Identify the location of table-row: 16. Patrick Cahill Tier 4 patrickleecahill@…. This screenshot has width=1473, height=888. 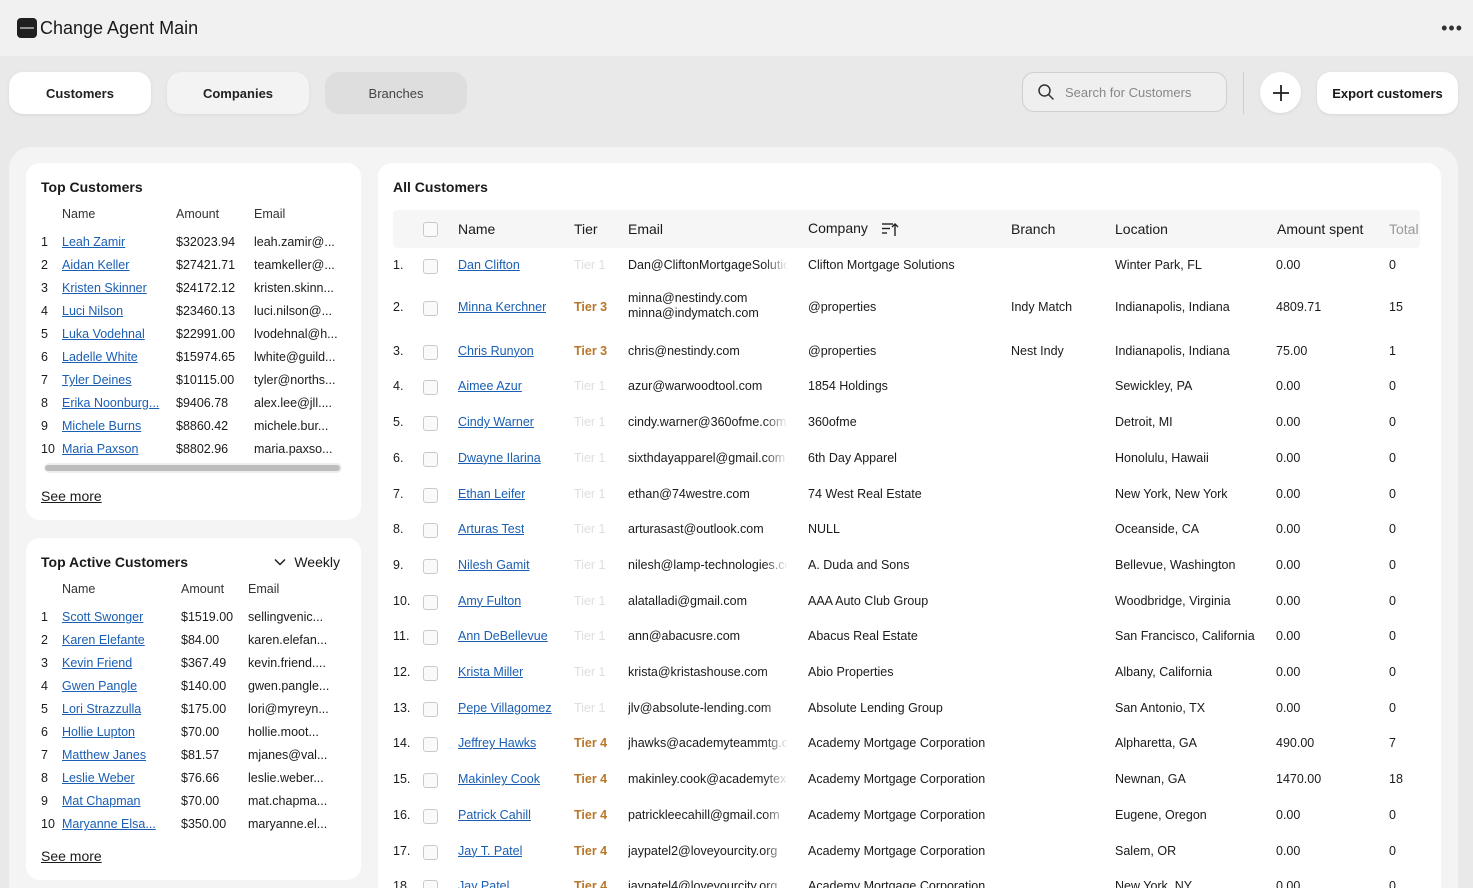
(899, 816).